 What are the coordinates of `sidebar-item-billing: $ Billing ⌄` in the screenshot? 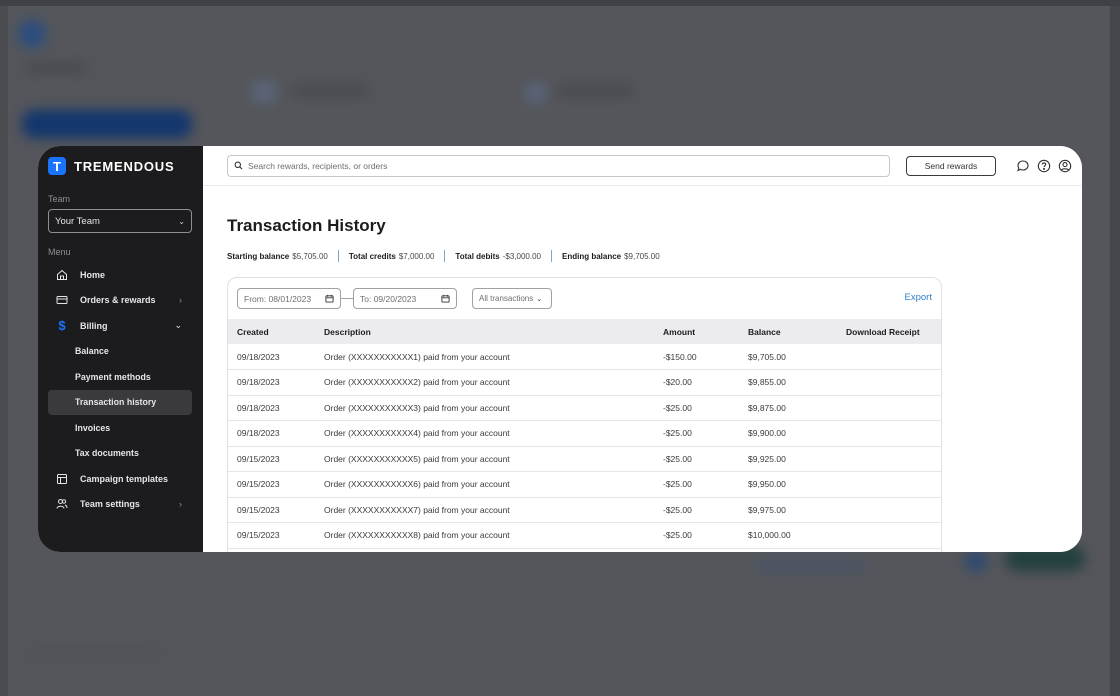 It's located at (120, 326).